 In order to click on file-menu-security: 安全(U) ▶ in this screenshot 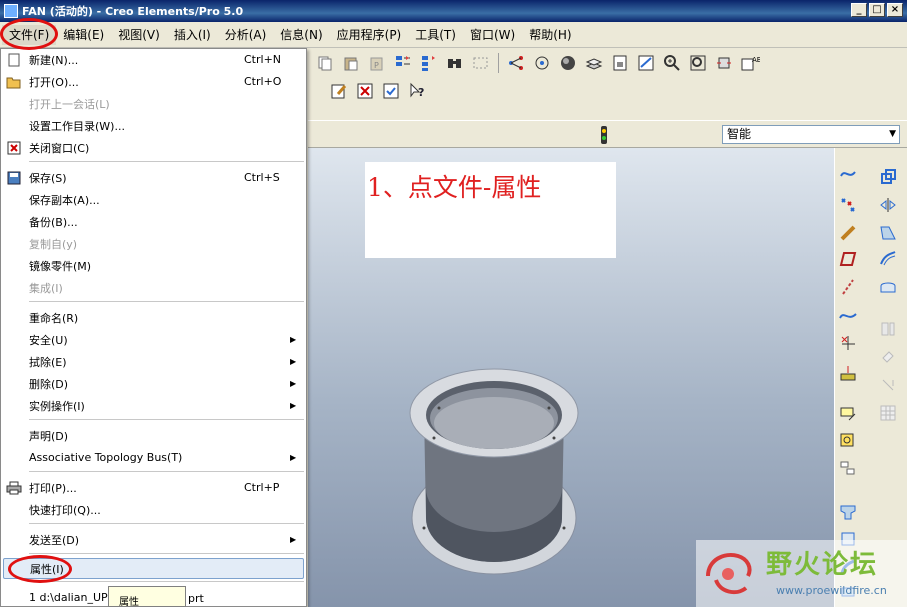, I will do `click(153, 339)`.